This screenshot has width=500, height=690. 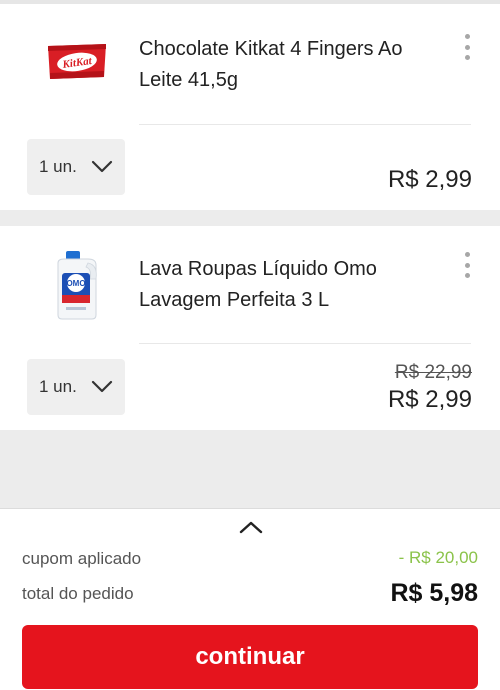 What do you see at coordinates (434, 593) in the screenshot?
I see `order-total-value: R$ 5,98` at bounding box center [434, 593].